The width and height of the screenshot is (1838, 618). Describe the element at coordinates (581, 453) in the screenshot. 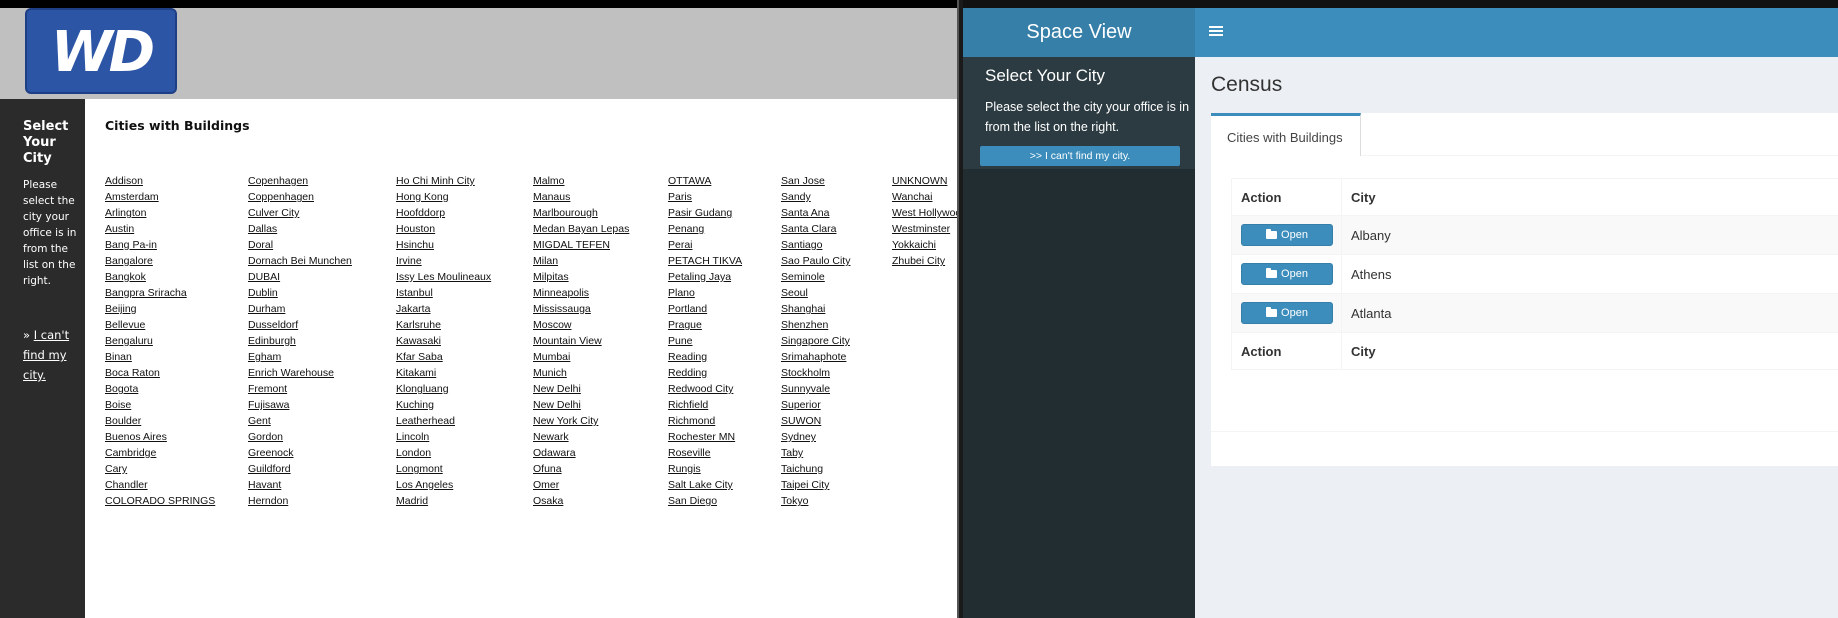

I see `city-link: Odawara` at that location.